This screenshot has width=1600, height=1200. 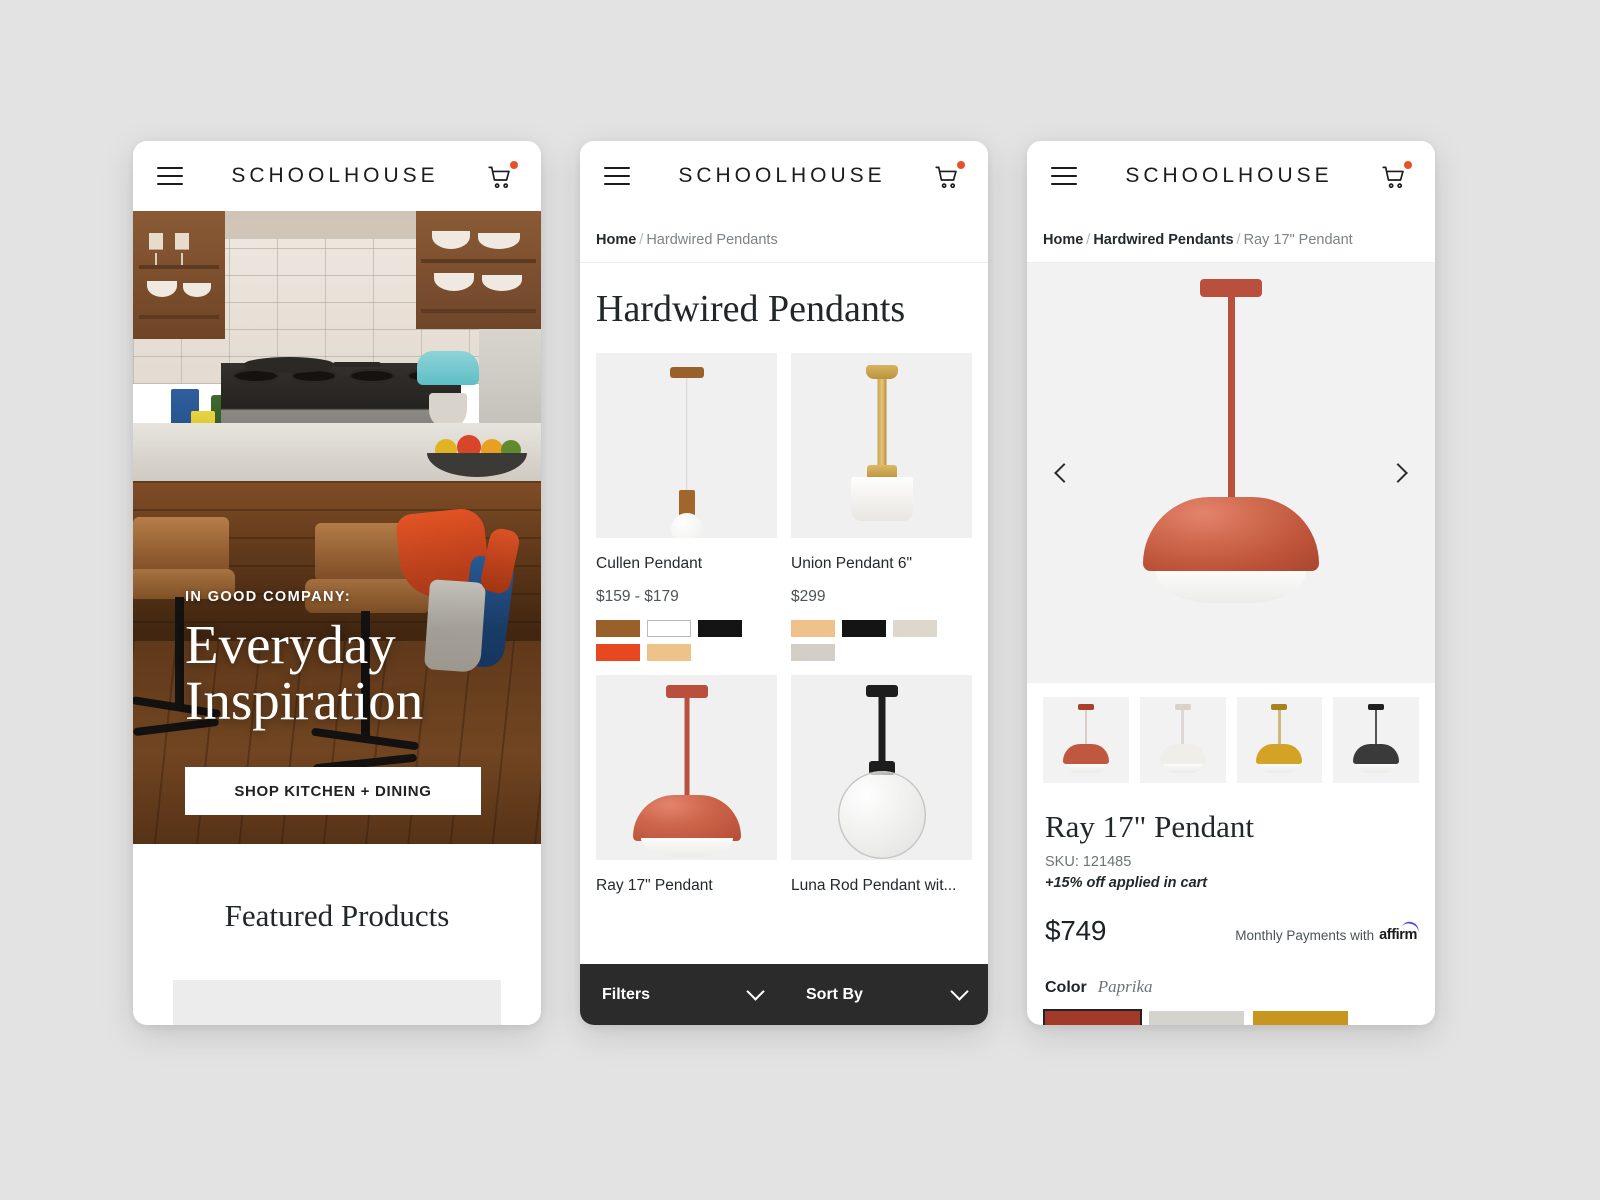 What do you see at coordinates (686, 767) in the screenshot?
I see `product-image-ray` at bounding box center [686, 767].